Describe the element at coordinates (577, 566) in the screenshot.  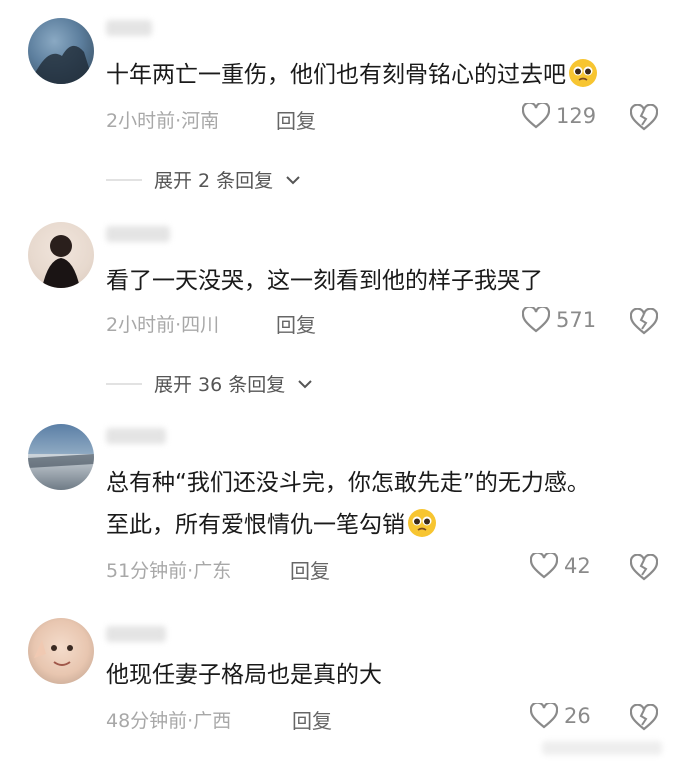
I see `like-count: 42` at that location.